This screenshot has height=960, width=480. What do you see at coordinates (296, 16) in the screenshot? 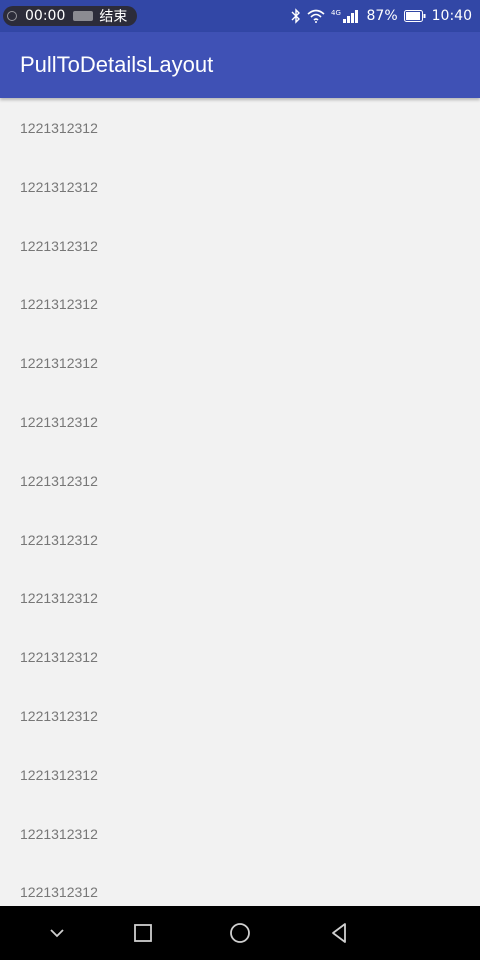
I see `bluetooth-icon` at bounding box center [296, 16].